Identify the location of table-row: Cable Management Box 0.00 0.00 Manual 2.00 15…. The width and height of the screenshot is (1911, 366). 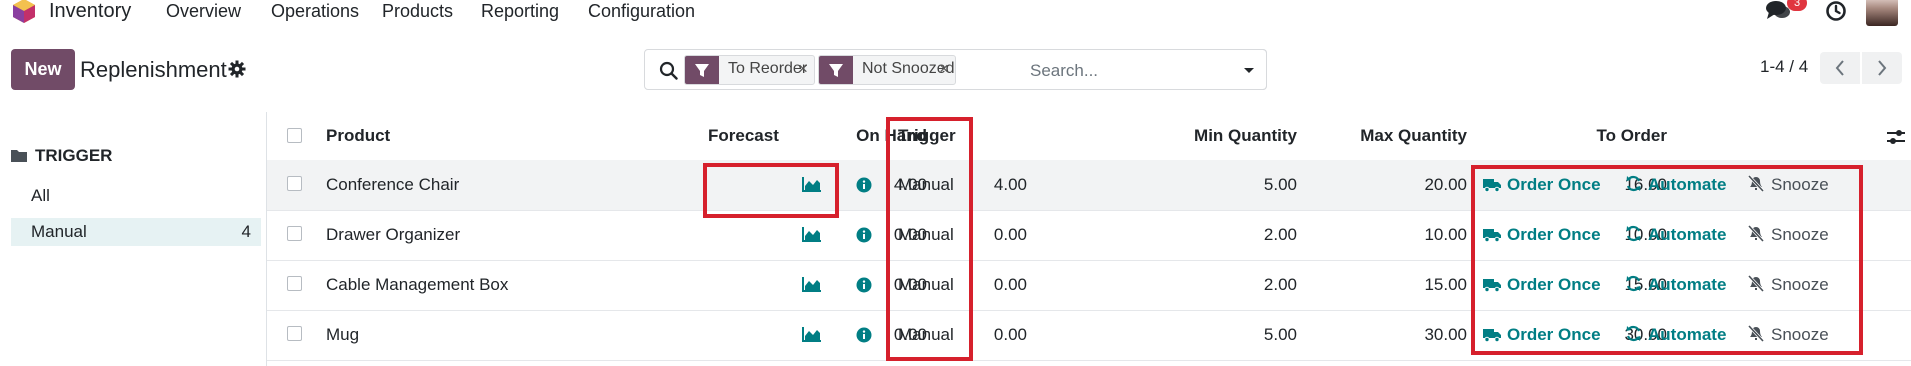
(1089, 285).